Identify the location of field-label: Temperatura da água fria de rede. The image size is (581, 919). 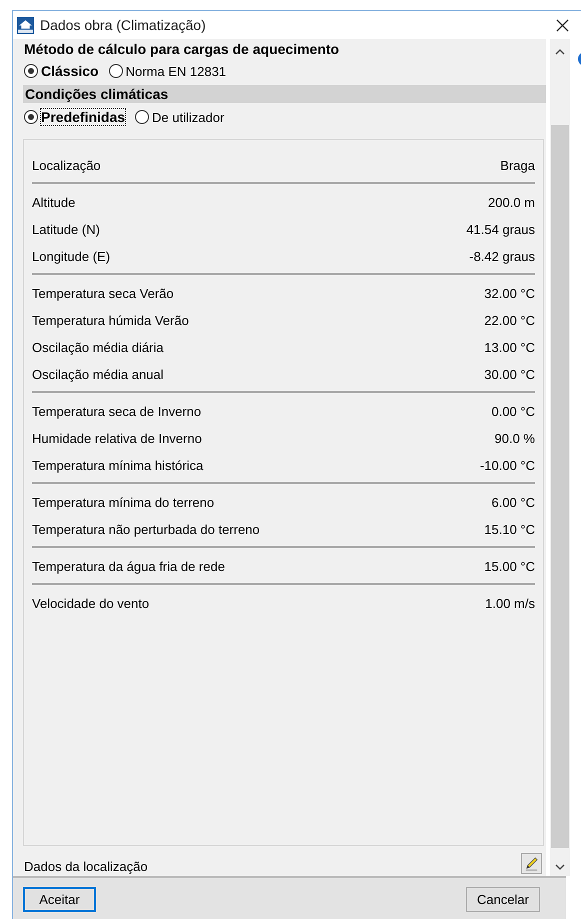
(128, 566).